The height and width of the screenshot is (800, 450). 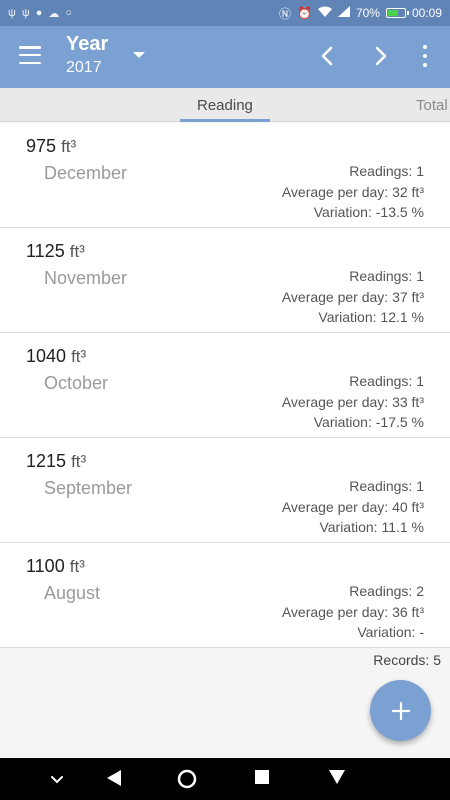 What do you see at coordinates (51, 146) in the screenshot?
I see `record-amount: 975 ft³` at bounding box center [51, 146].